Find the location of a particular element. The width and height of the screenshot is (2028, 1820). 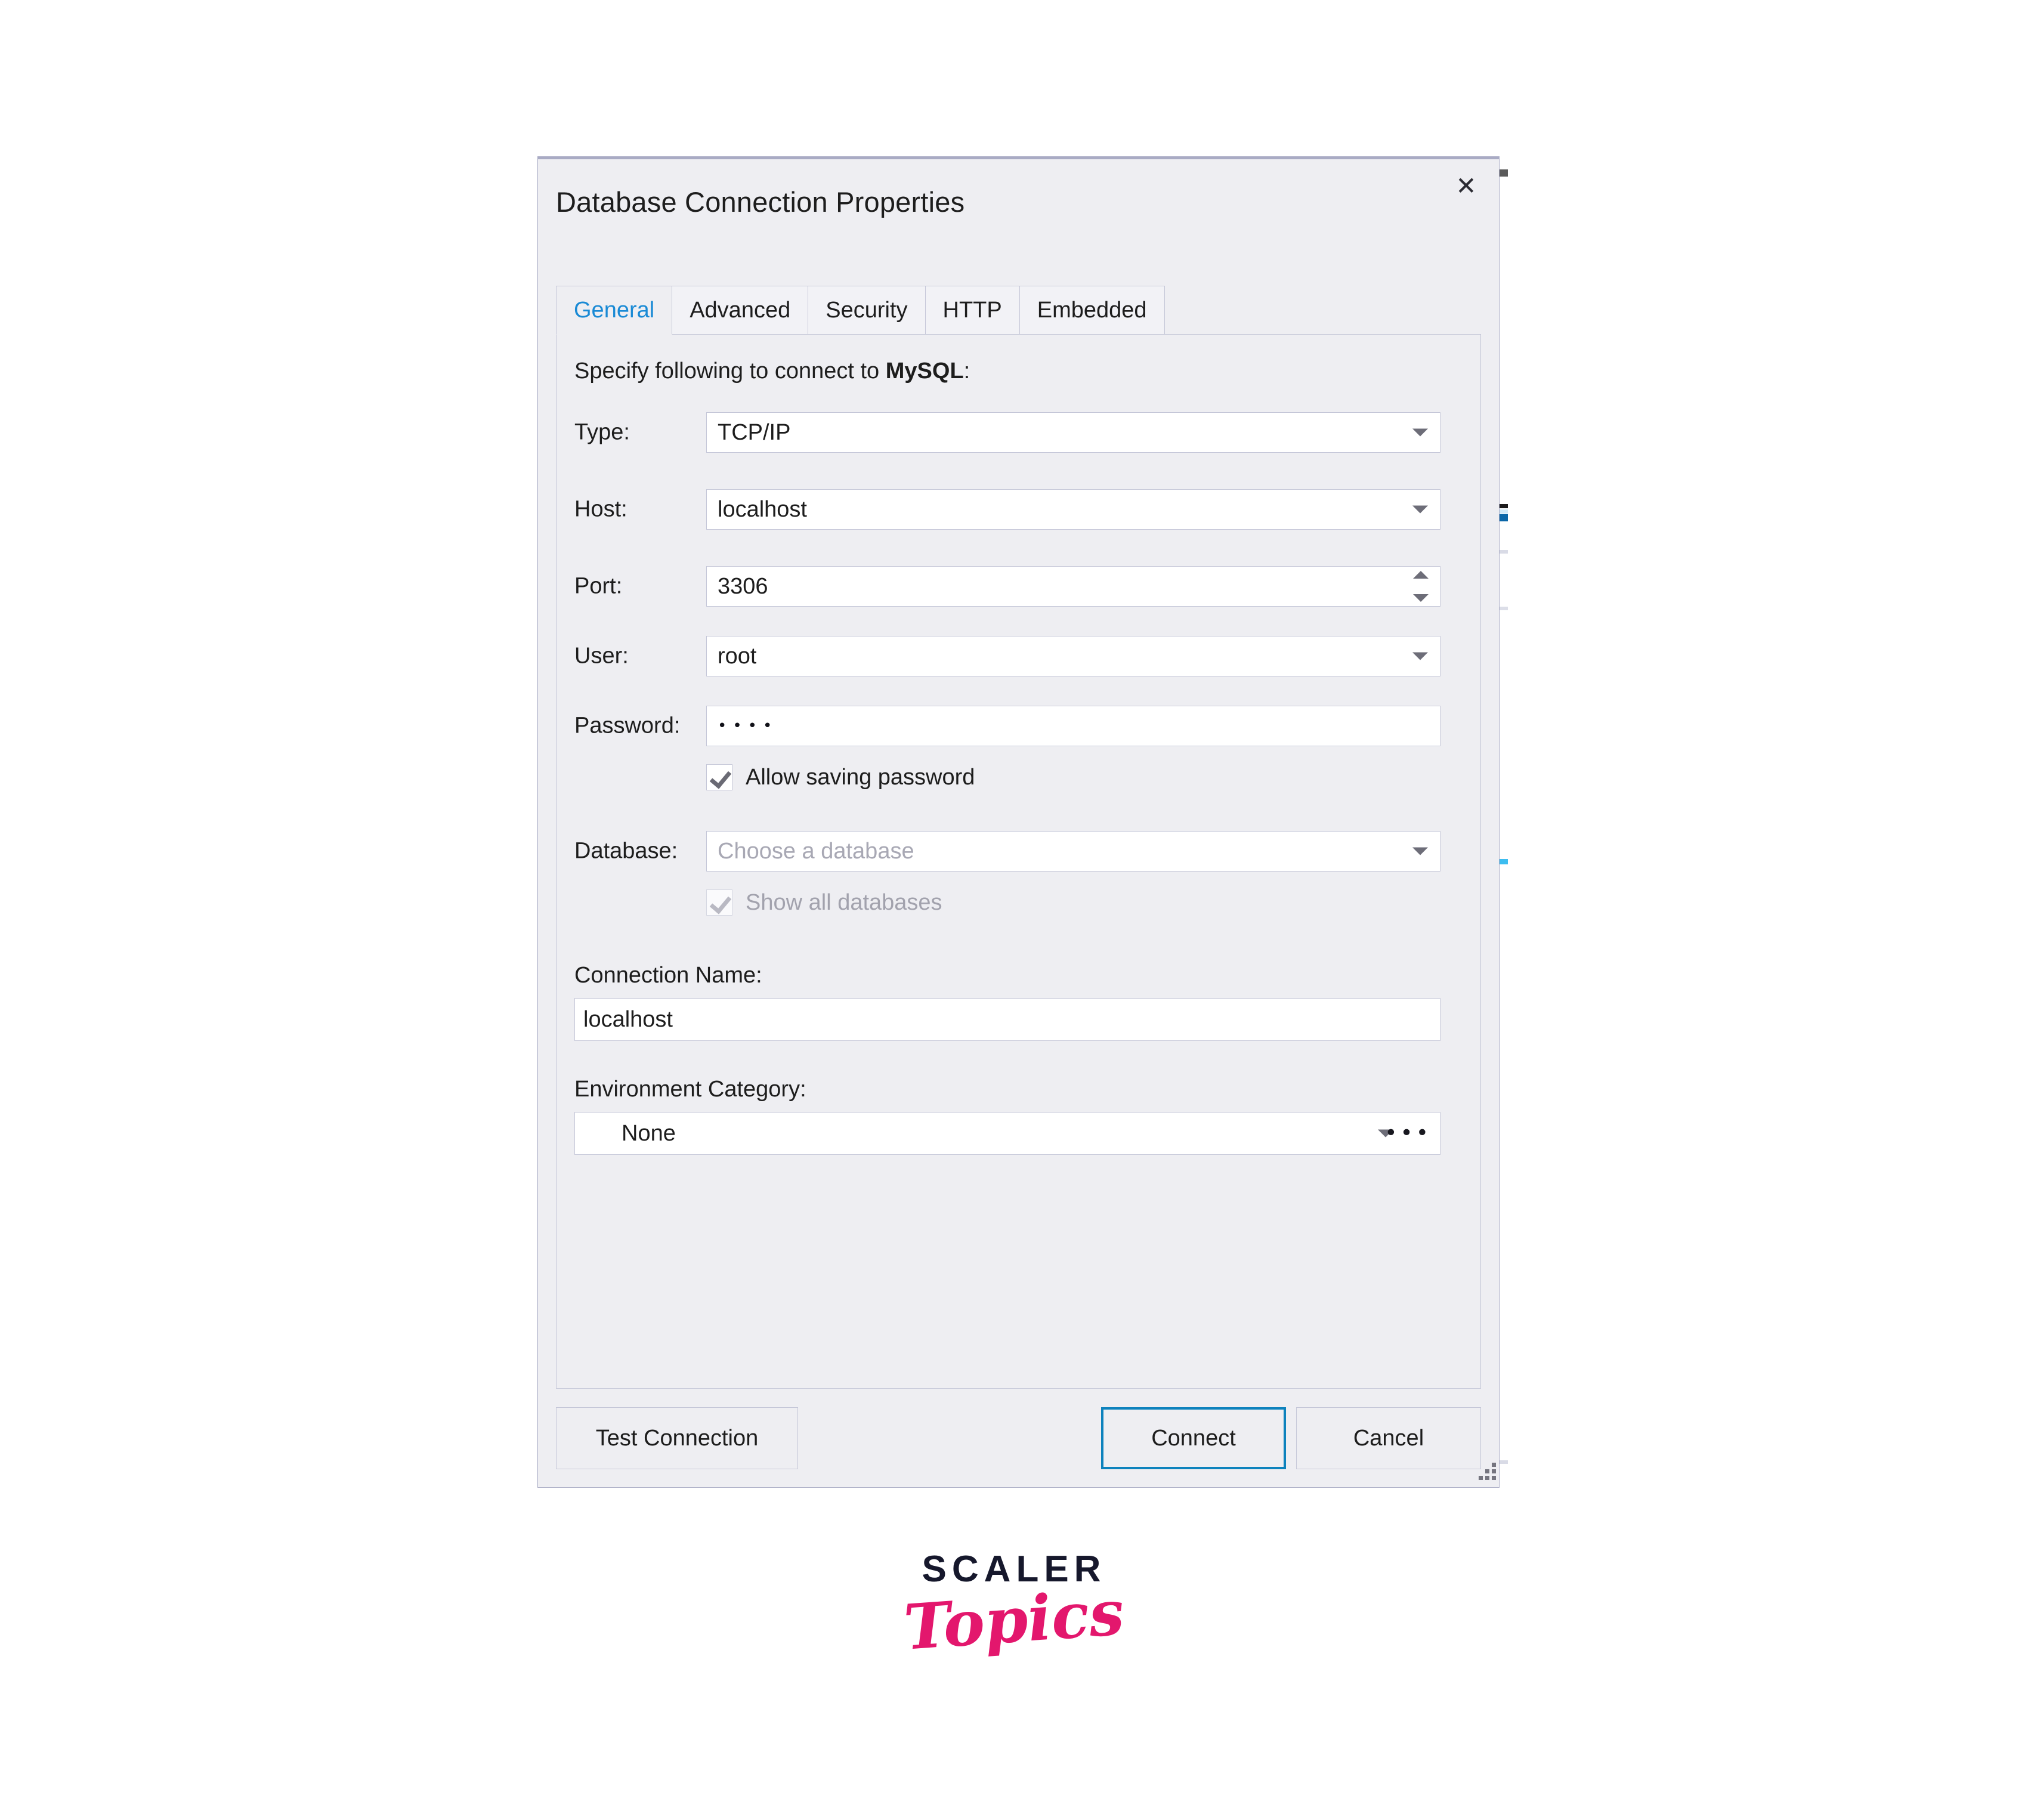

dialog-title-bar: Database Connection Properties ✕ is located at coordinates (1018, 198).